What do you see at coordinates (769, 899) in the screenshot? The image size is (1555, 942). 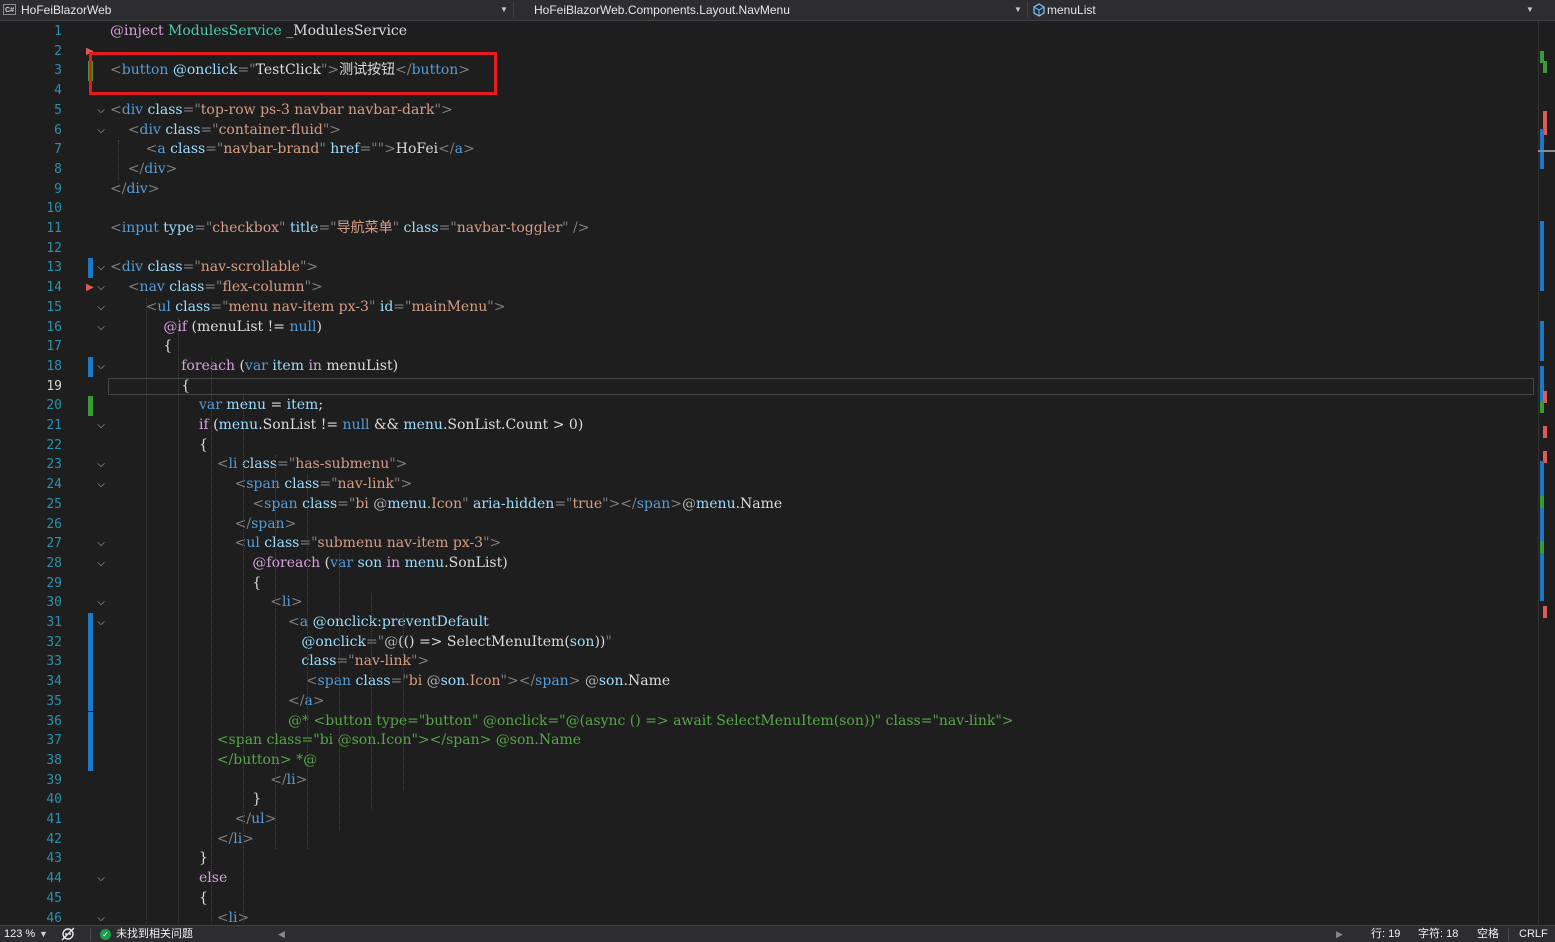 I see `code-line: 45 {` at bounding box center [769, 899].